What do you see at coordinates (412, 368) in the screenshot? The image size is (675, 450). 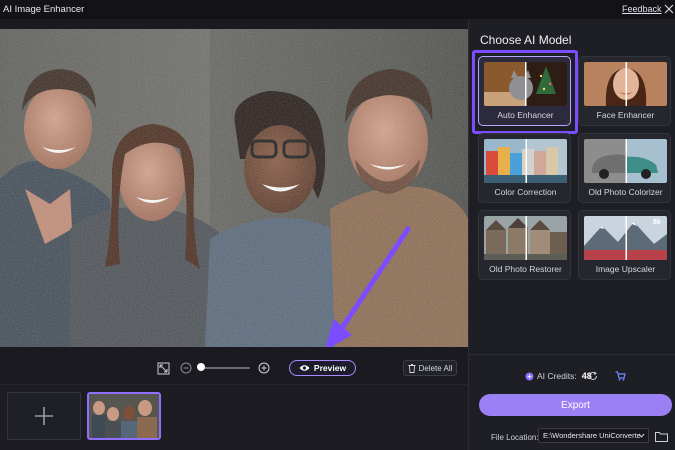 I see `trash-icon` at bounding box center [412, 368].